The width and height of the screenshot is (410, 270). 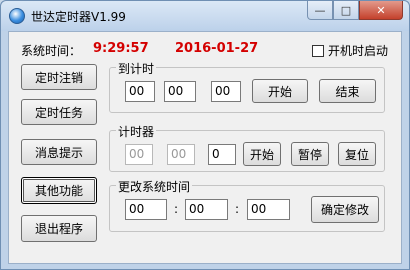 What do you see at coordinates (320, 10) in the screenshot?
I see `minimize-icon: —` at bounding box center [320, 10].